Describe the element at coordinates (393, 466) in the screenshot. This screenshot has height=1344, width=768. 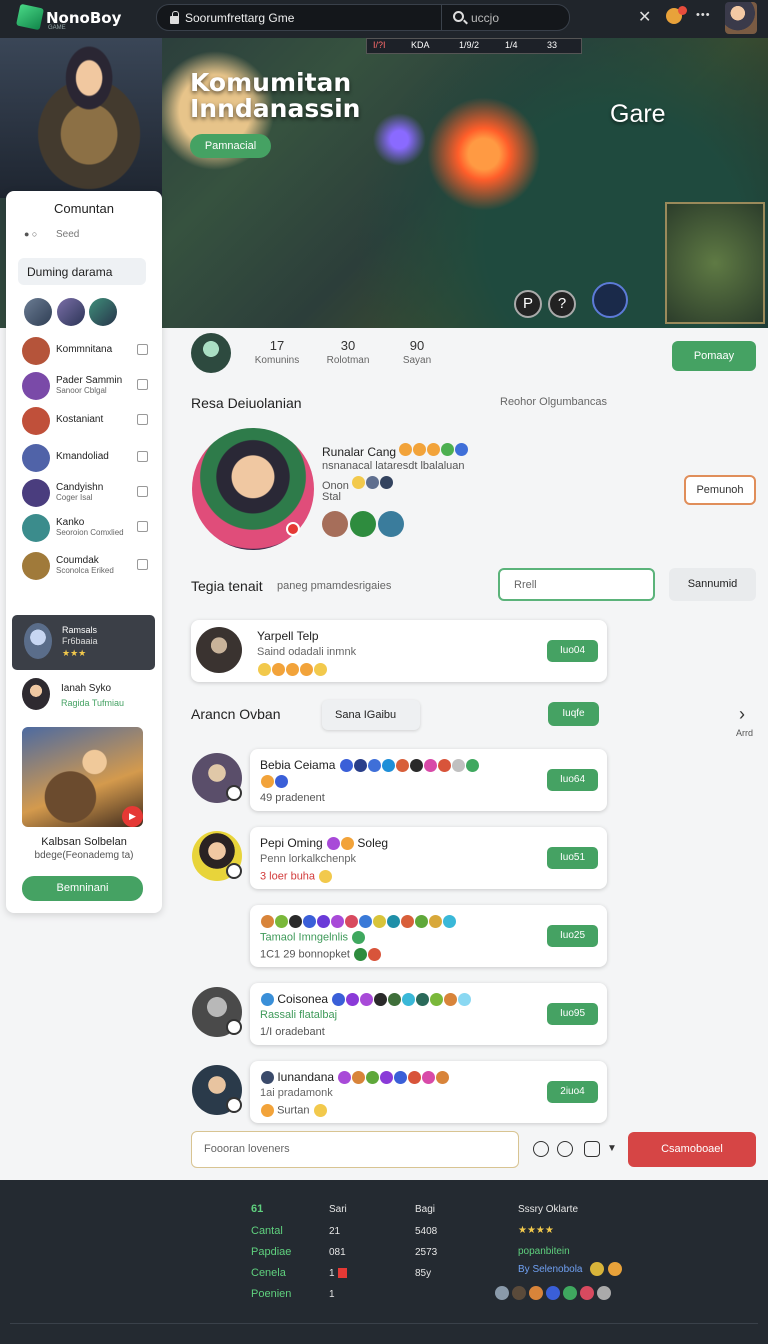
I see `profile-description: nsnanacal lataresdt lbalaluan` at that location.